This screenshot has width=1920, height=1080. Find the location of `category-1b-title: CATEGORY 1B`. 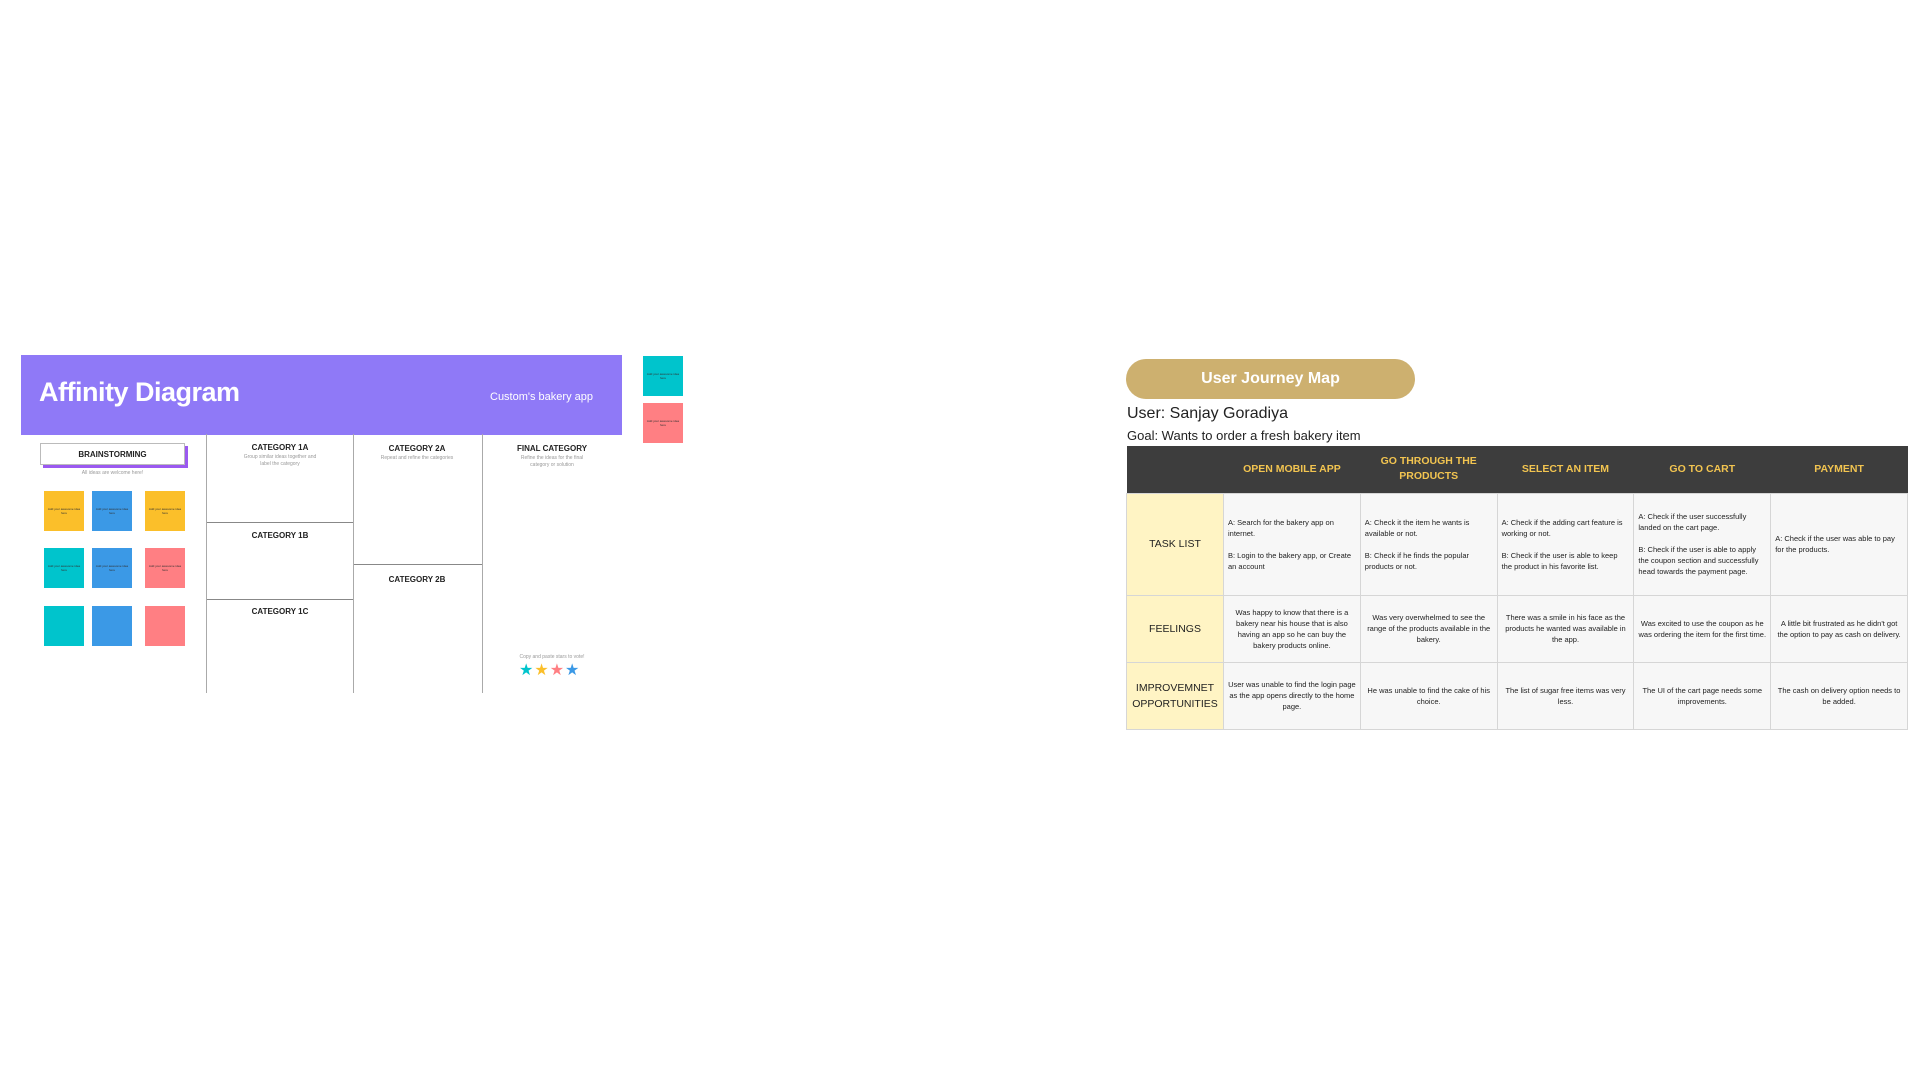

category-1b-title: CATEGORY 1B is located at coordinates (280, 535).